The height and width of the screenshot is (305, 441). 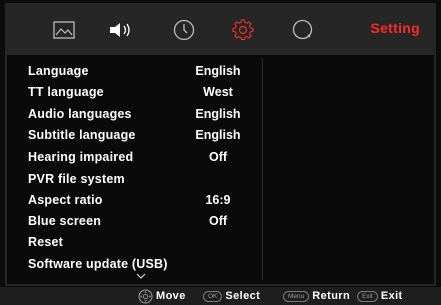 I want to click on menu-item-hearing-impaired: Hearing impaired Off, so click(x=145, y=157).